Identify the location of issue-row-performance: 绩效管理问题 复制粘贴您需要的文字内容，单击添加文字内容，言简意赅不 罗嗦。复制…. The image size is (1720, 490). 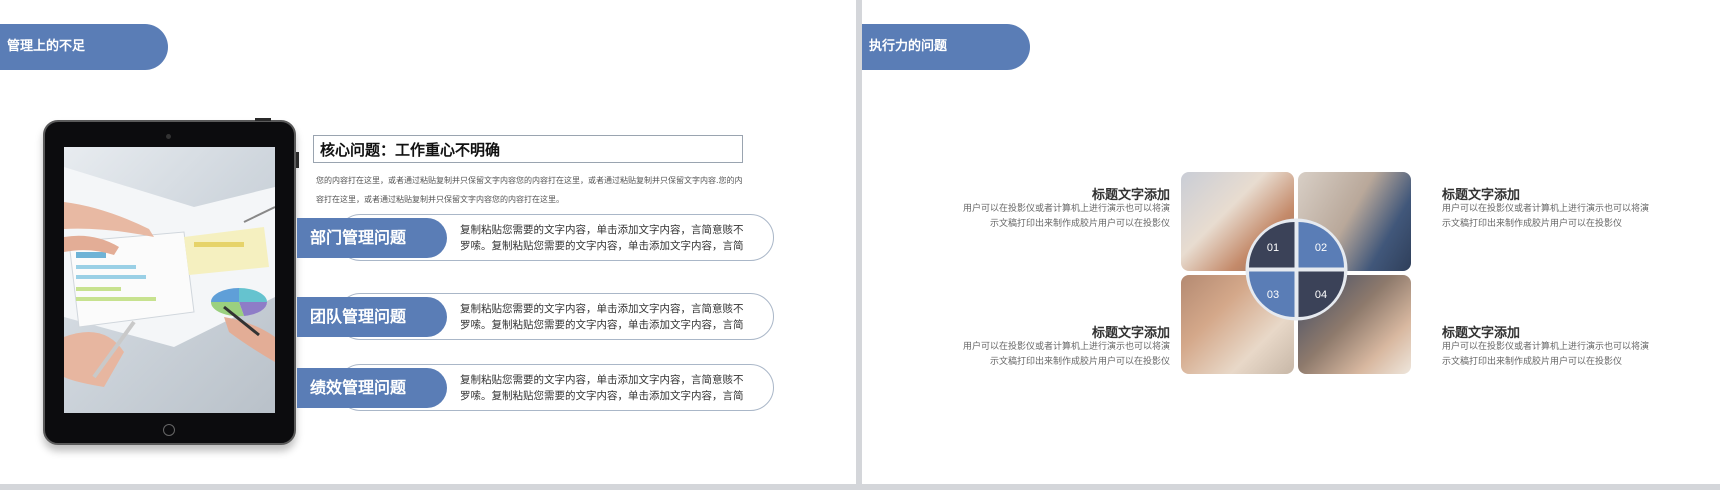
(535, 387).